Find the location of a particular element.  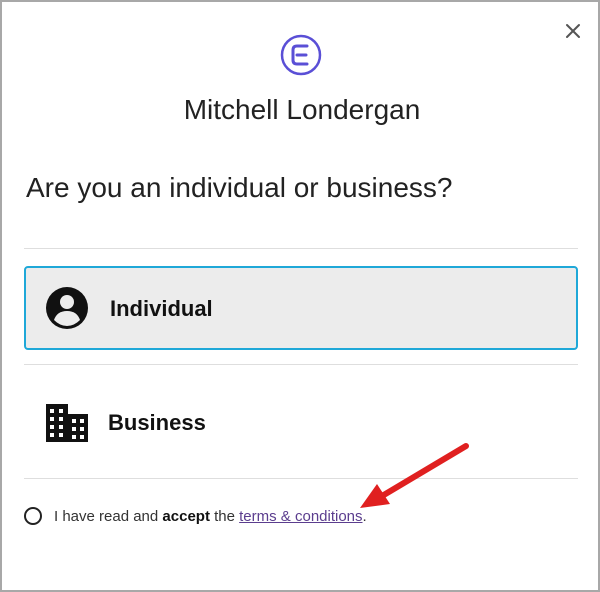

accept-prefix: I have read and is located at coordinates (108, 516).